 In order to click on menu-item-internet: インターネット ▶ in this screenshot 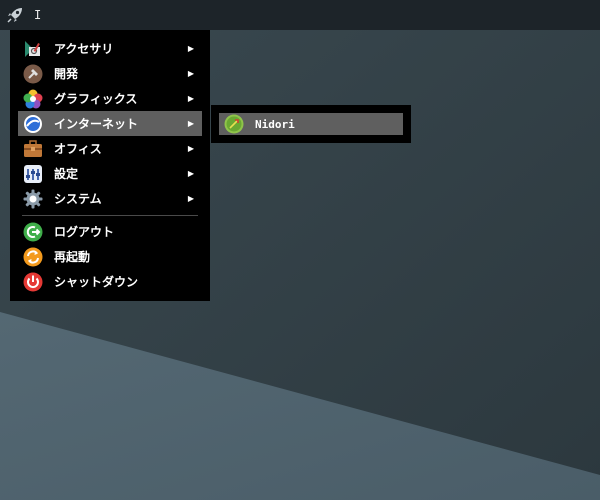, I will do `click(110, 123)`.